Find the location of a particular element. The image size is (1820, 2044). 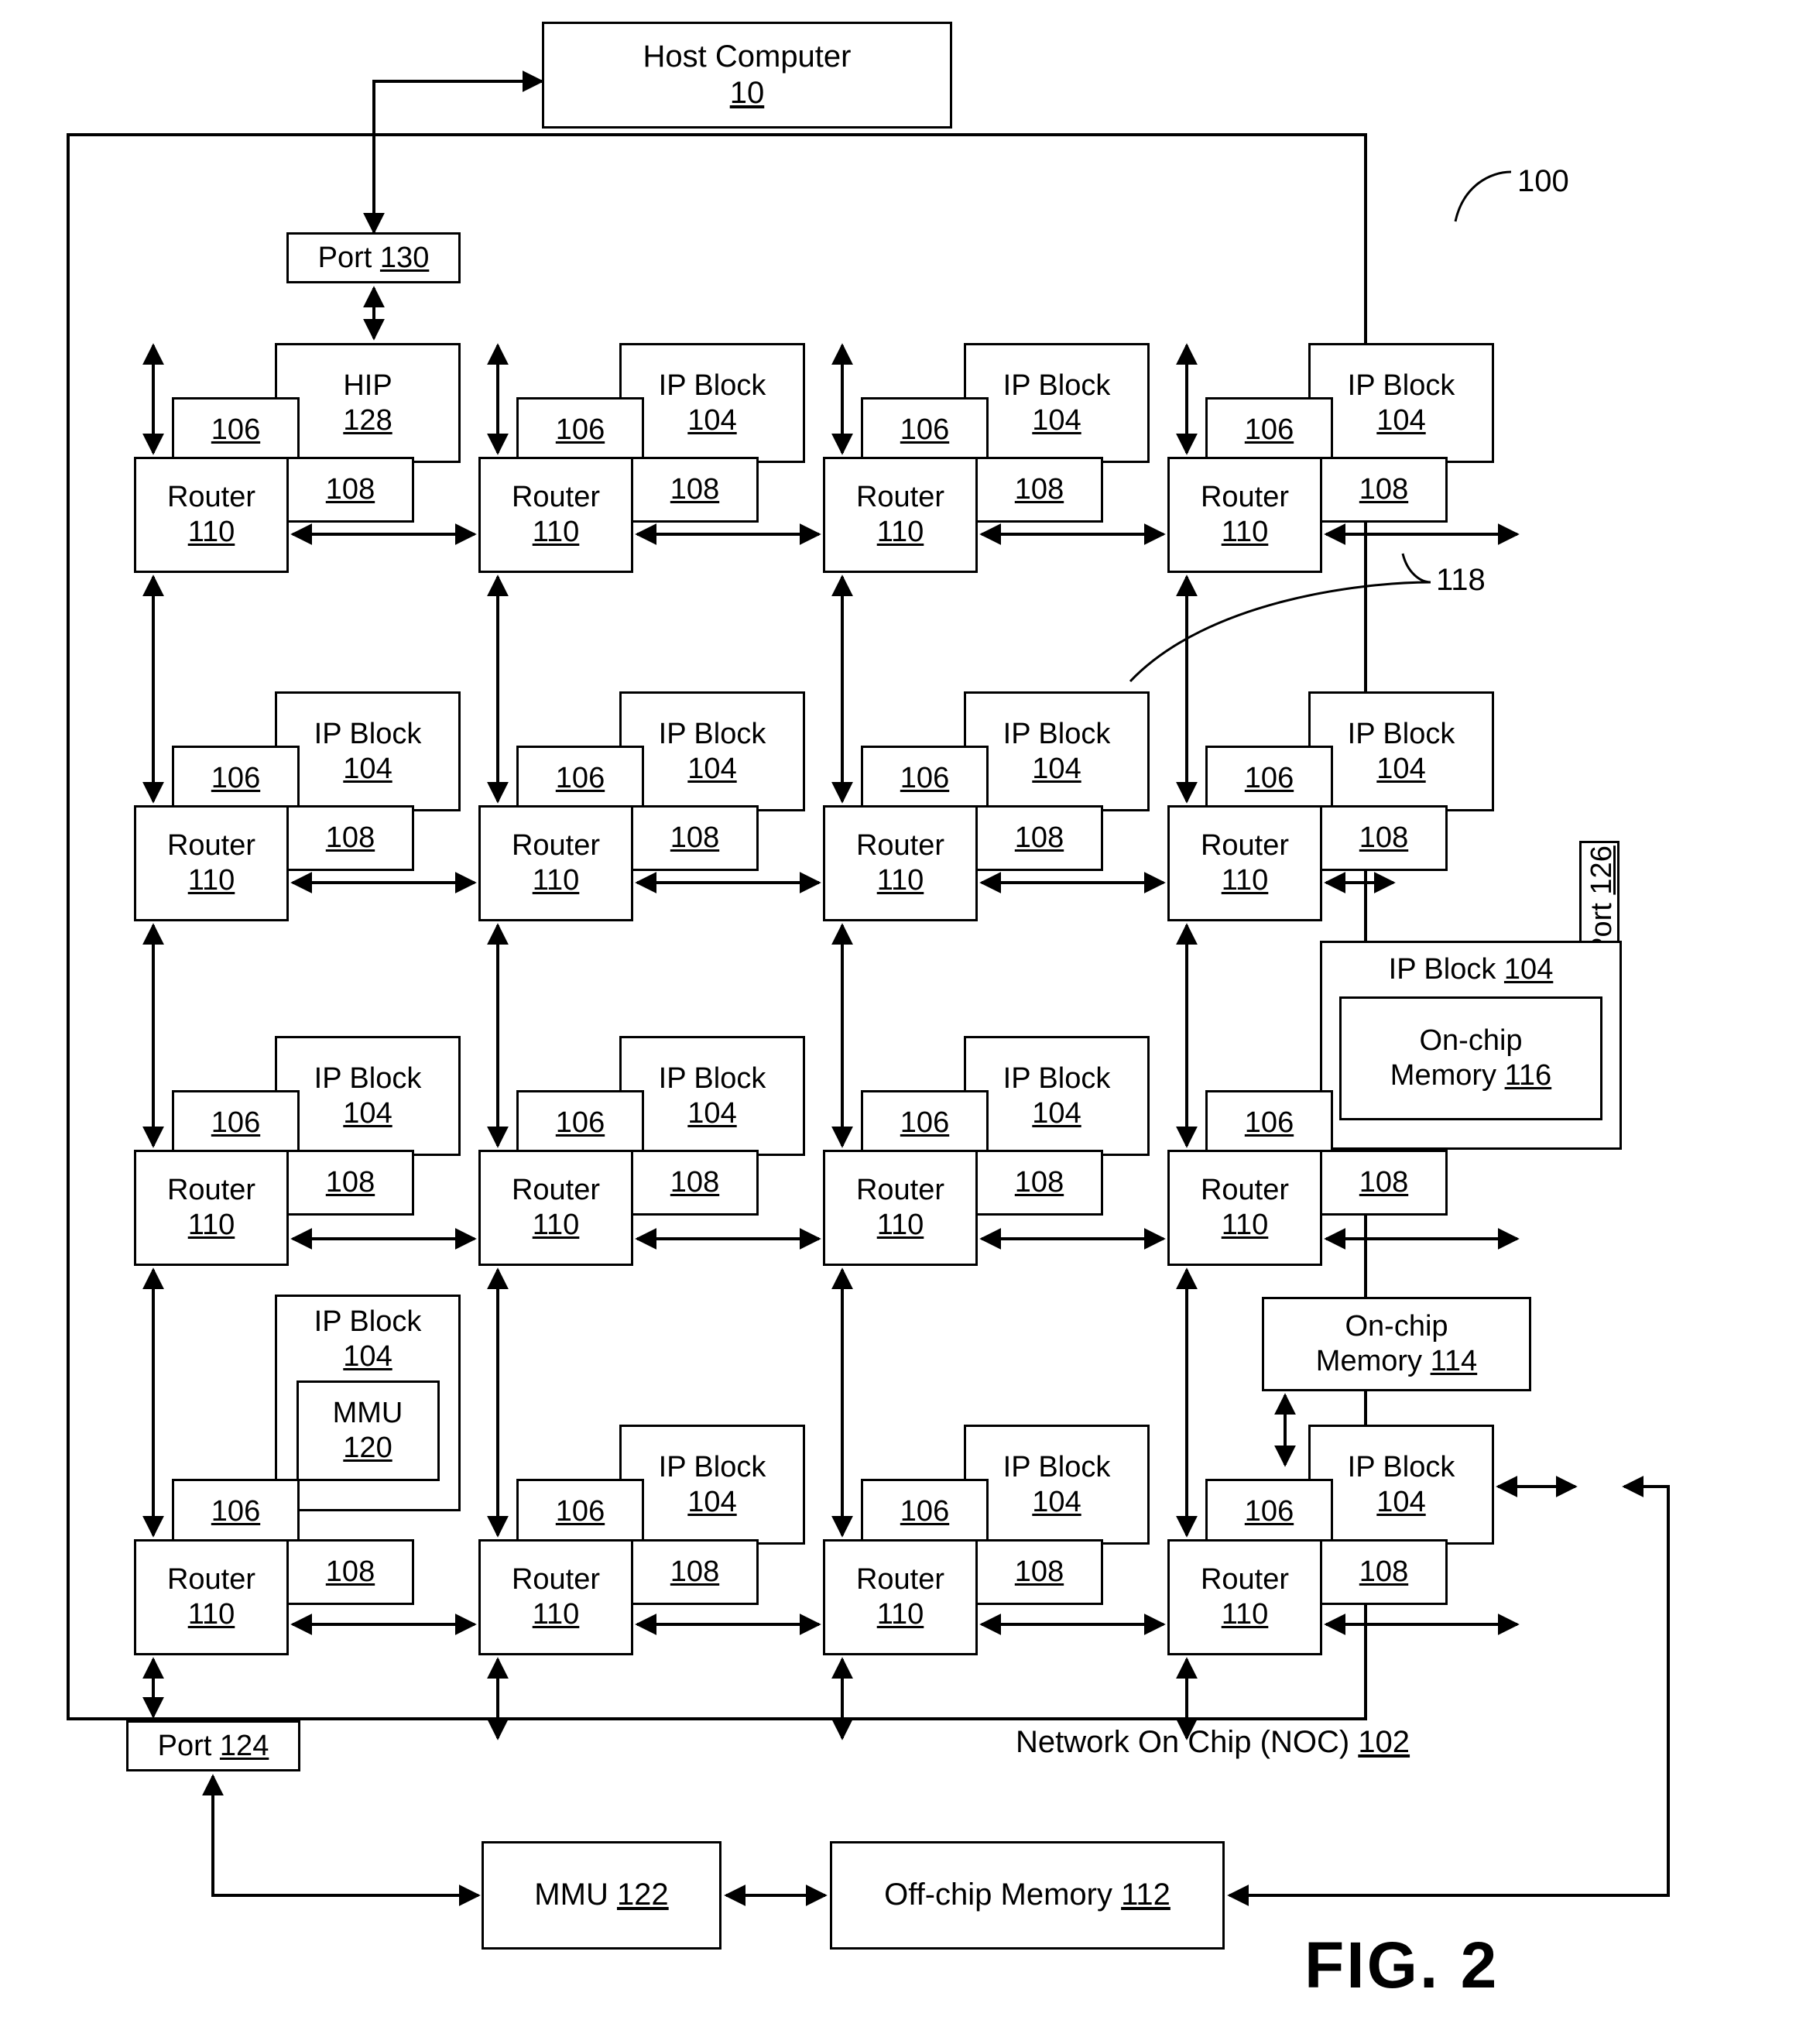

router-ref-r1c3: 110 is located at coordinates (900, 532).